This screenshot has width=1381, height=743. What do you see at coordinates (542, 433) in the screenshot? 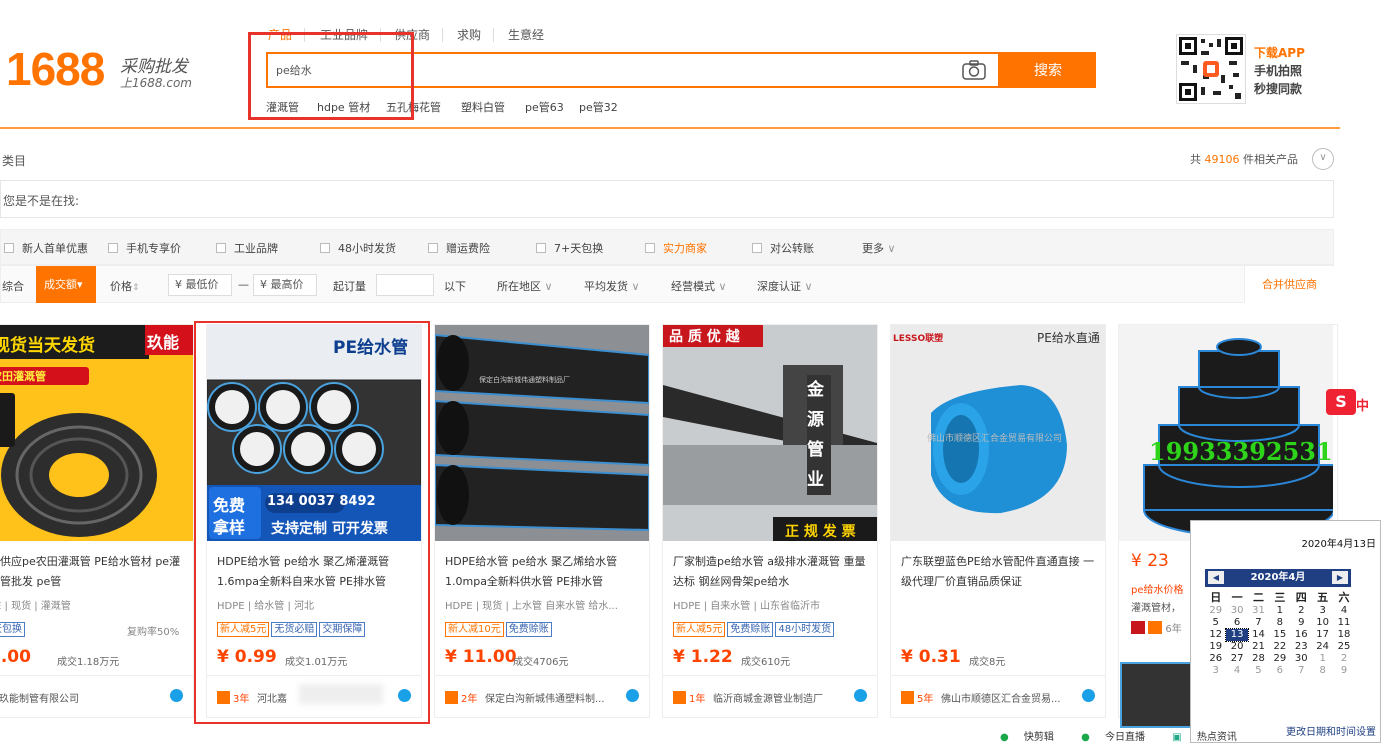
I see `product-image: 保定白沟新城伟通塑料制品厂` at bounding box center [542, 433].